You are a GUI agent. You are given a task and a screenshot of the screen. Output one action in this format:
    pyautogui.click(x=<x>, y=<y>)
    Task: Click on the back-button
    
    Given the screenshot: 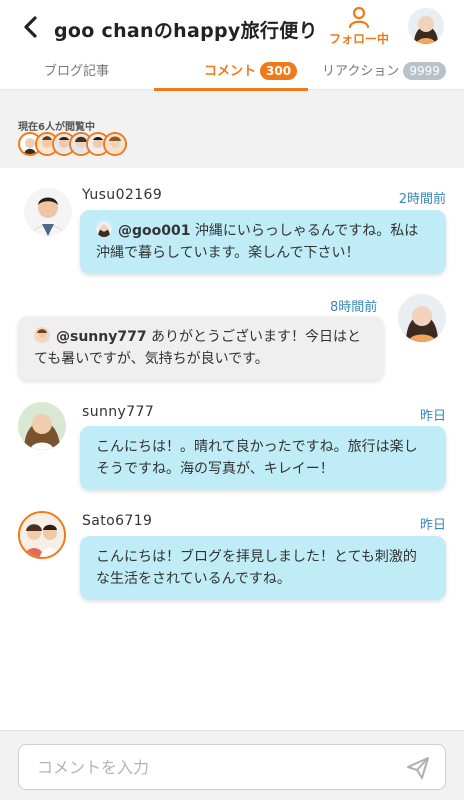 What is the action you would take?
    pyautogui.click(x=31, y=27)
    